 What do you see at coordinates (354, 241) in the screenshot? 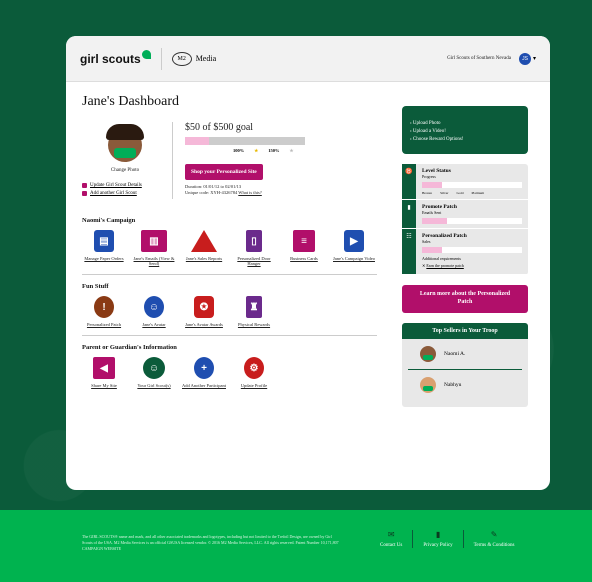
I see `video-icon: ▶` at bounding box center [354, 241].